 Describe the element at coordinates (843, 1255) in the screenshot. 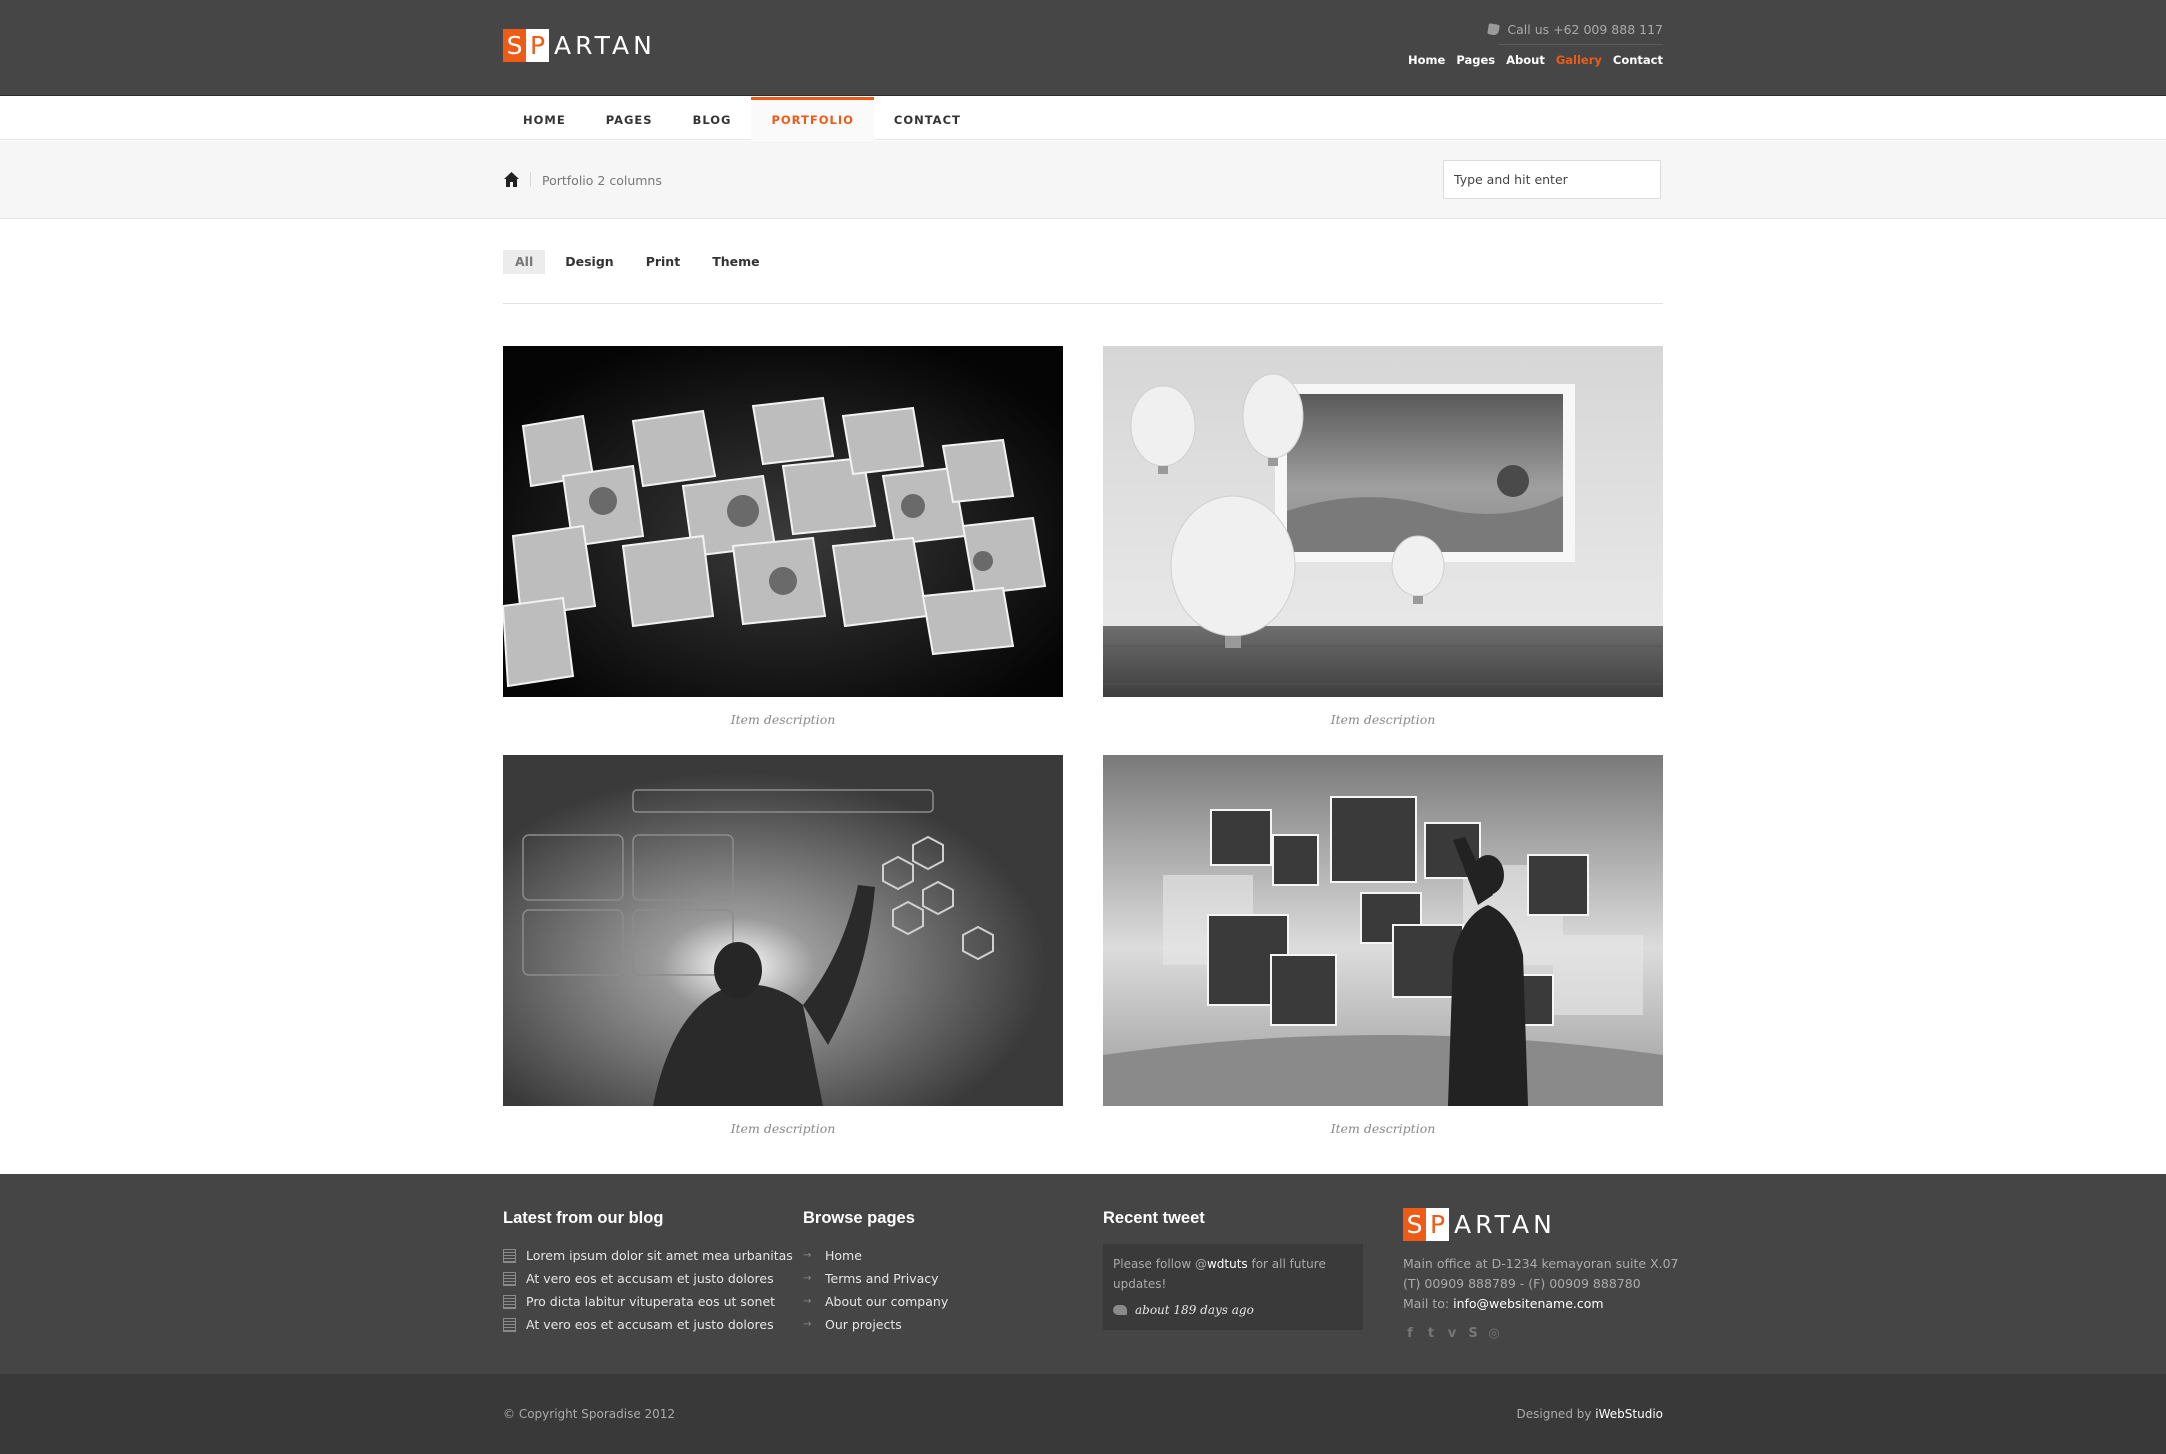

I see `browse-link: Home` at that location.